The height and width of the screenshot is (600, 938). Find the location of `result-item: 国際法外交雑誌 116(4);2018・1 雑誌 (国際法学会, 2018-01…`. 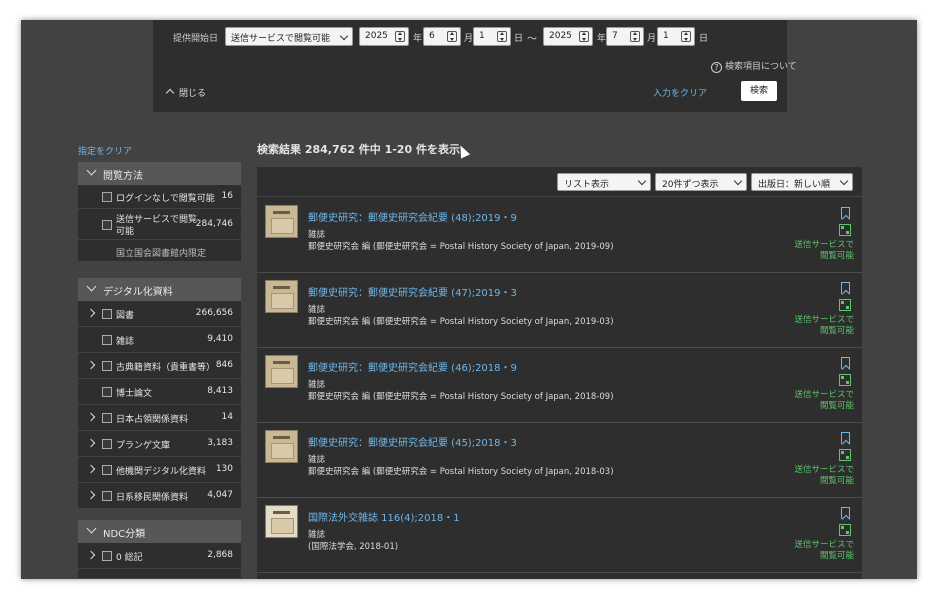

result-item: 国際法外交雑誌 116(4);2018・1 雑誌 (国際法学会, 2018-01… is located at coordinates (559, 535).